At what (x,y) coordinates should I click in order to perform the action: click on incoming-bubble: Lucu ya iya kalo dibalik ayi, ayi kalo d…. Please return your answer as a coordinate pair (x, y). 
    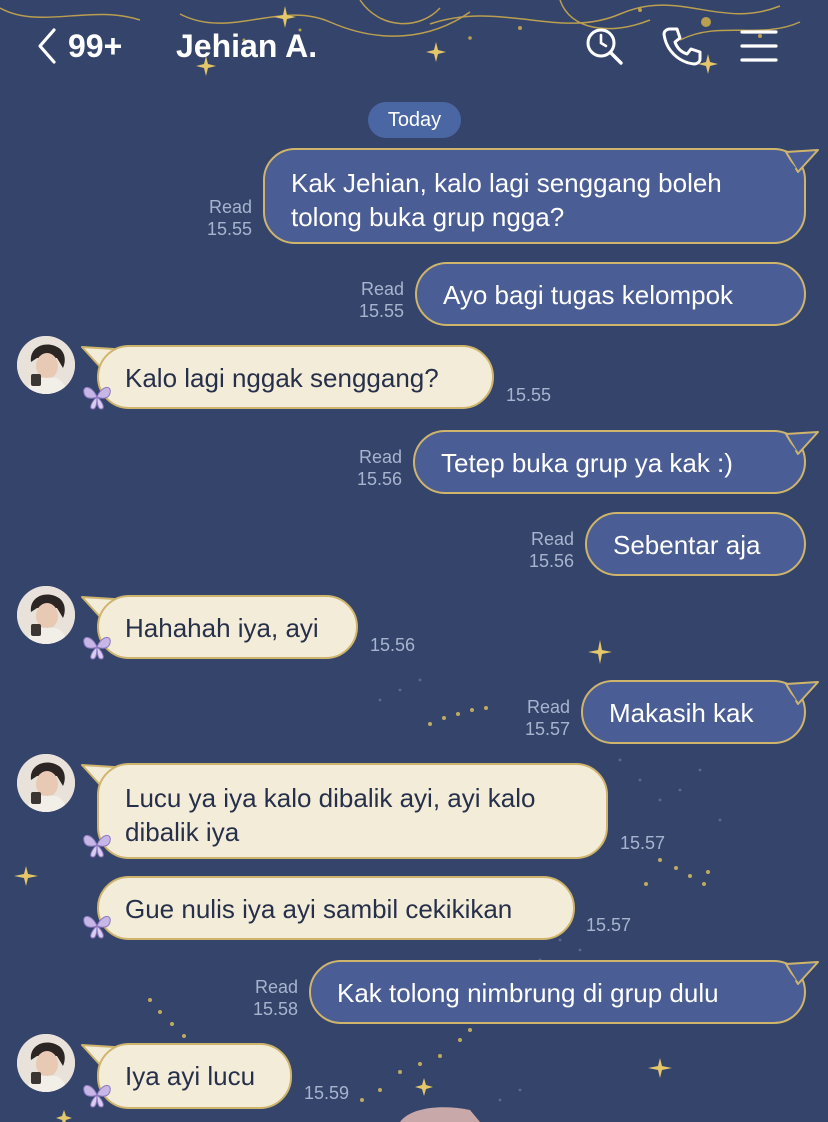
    Looking at the image, I should click on (352, 811).